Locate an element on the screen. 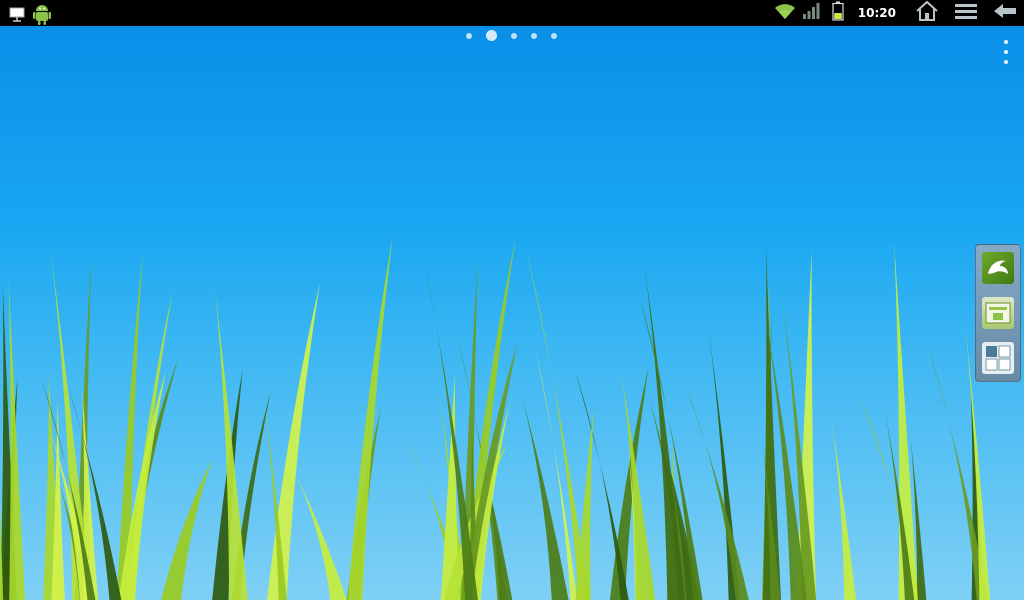 This screenshot has height=600, width=1024. clock: 10:20 is located at coordinates (876, 13).